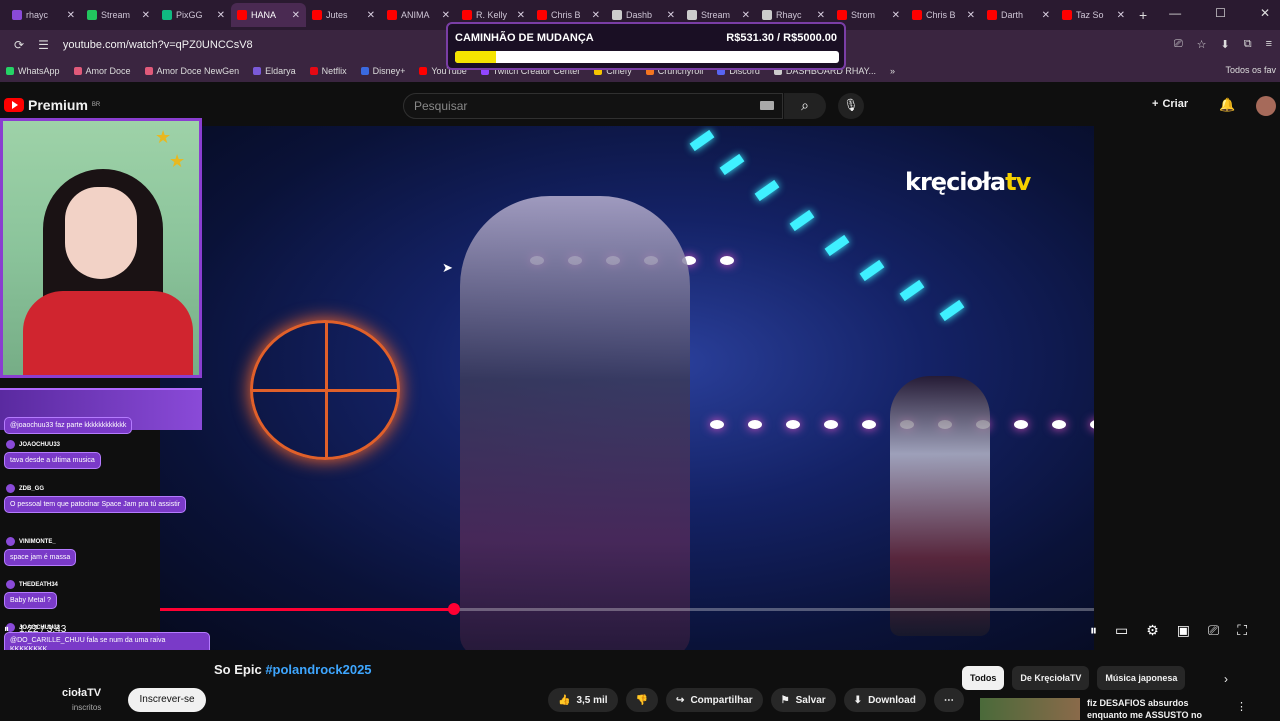  Describe the element at coordinates (1250, 70) in the screenshot. I see `all-bookmarks-folder: Todos os fav` at that location.